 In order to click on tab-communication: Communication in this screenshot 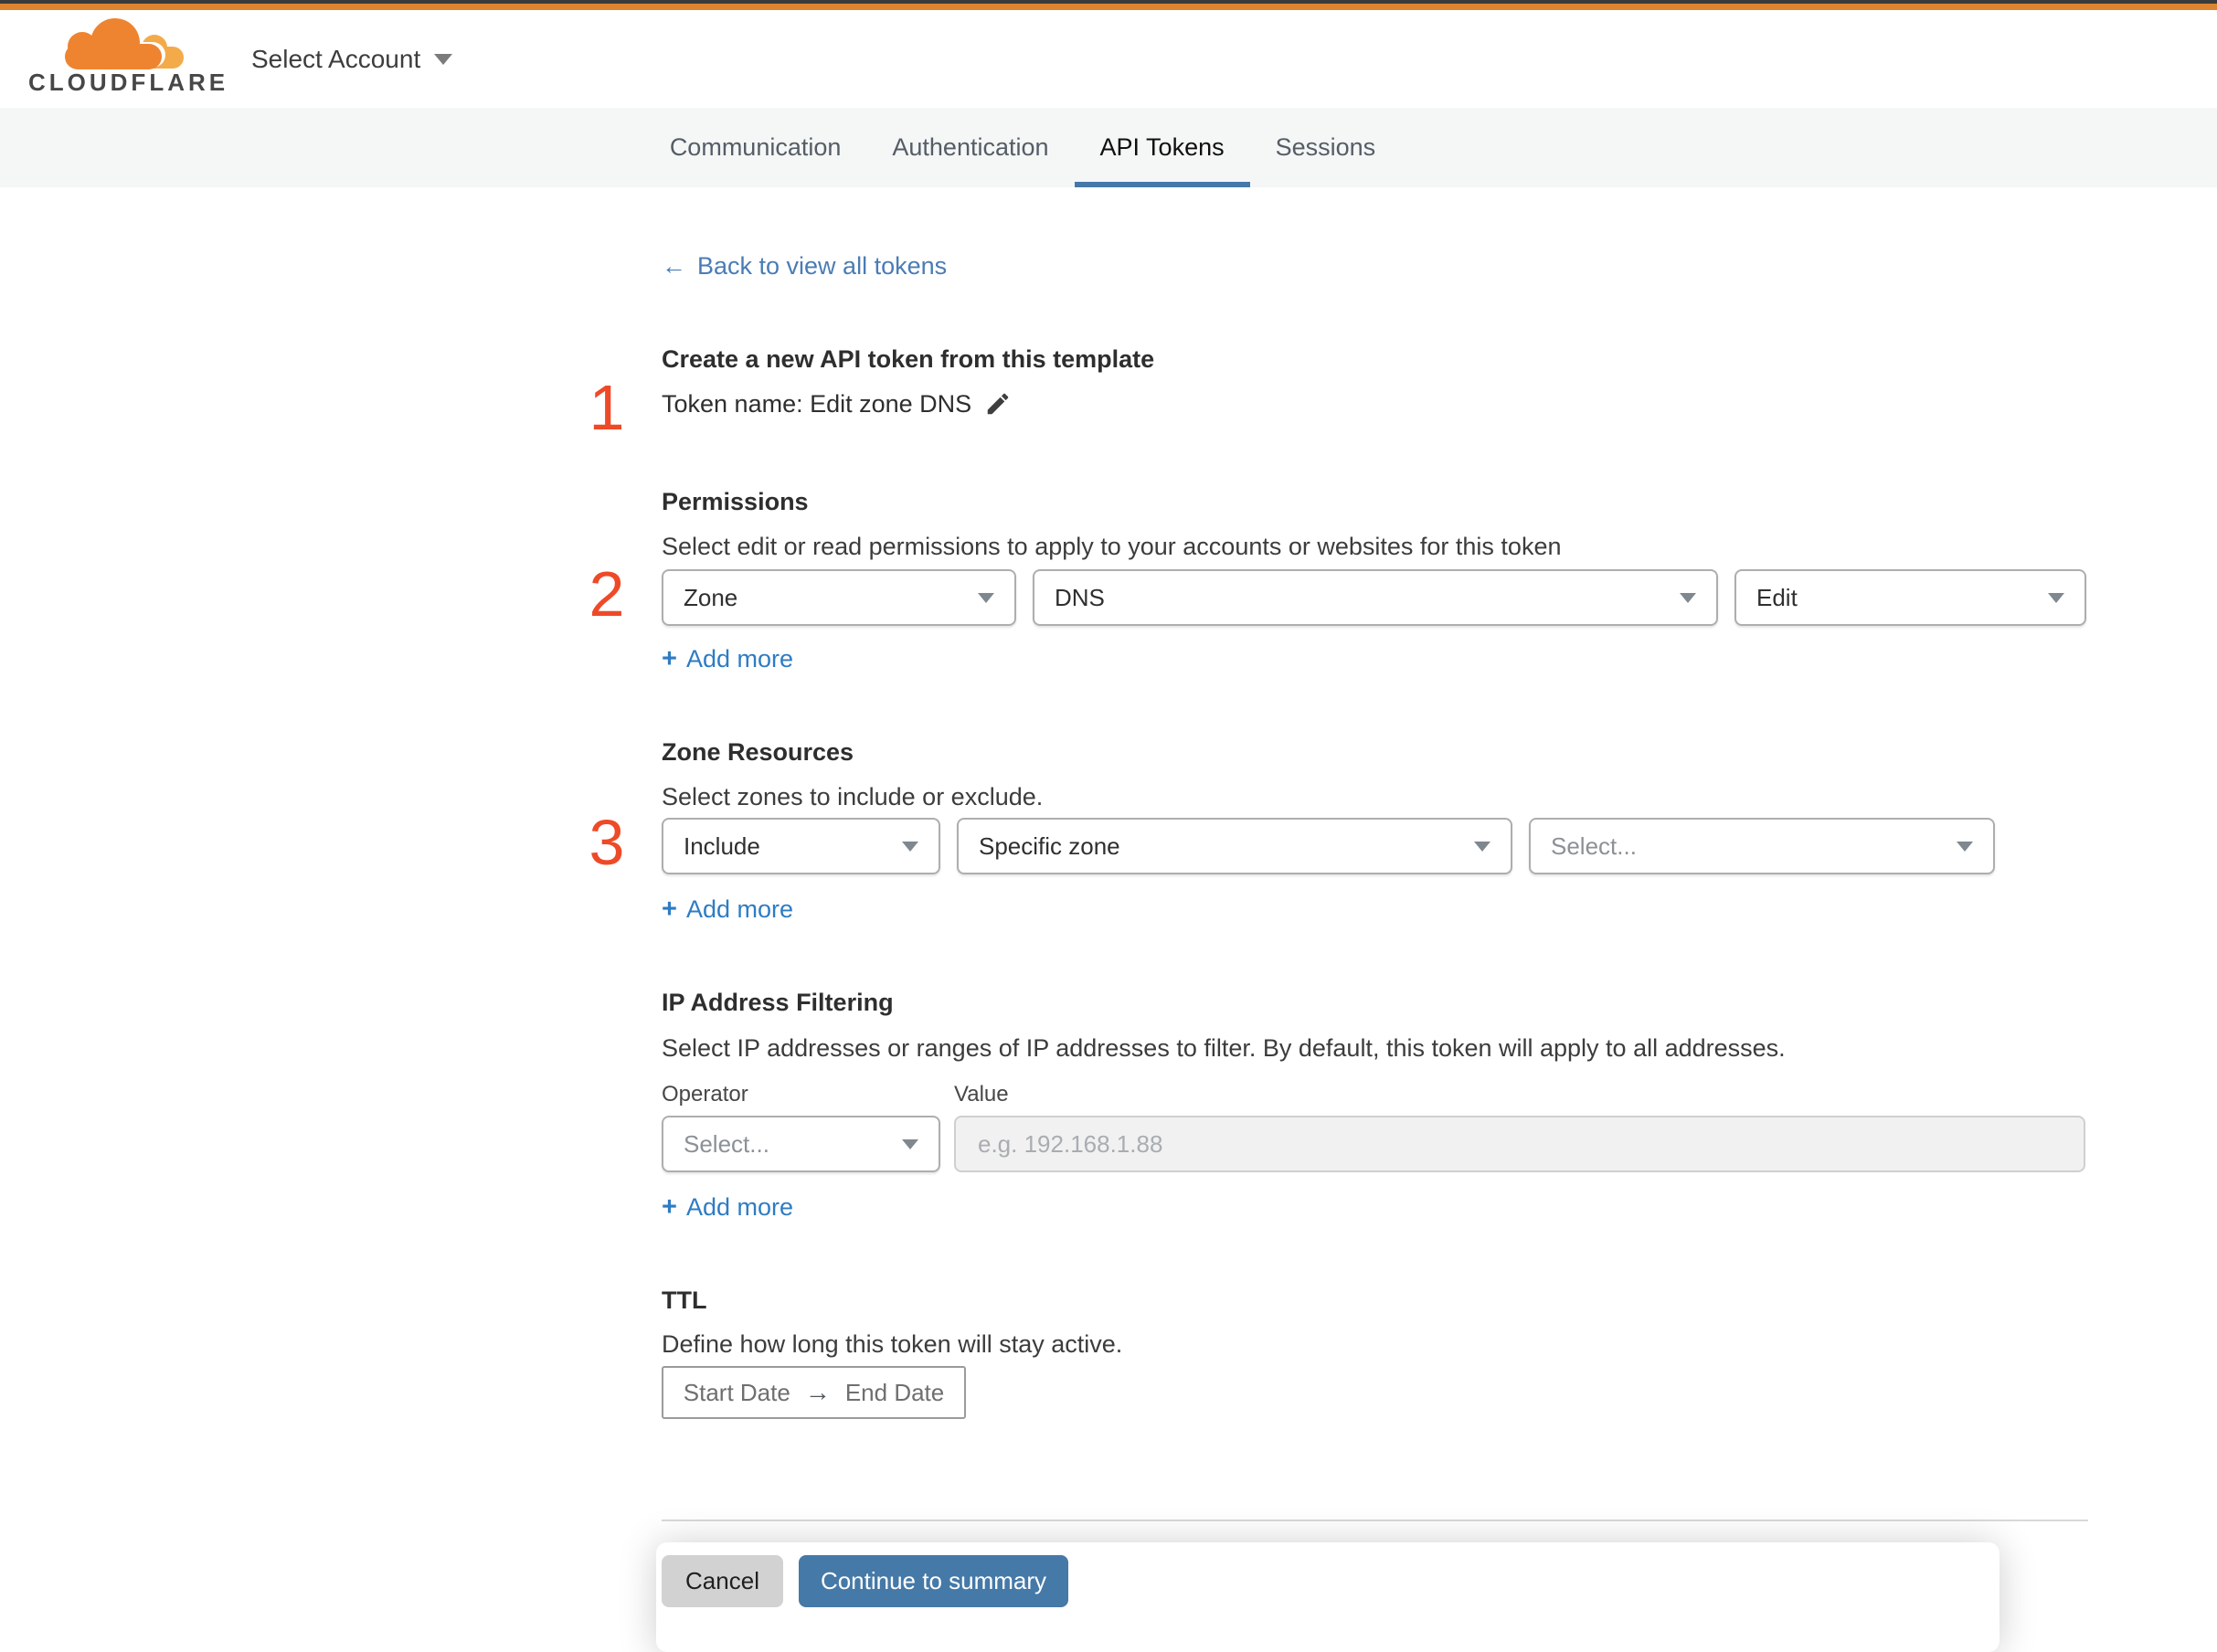, I will do `click(756, 148)`.